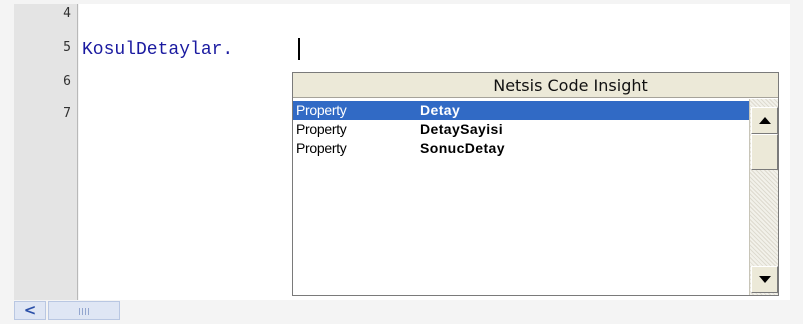 Image resolution: width=803 pixels, height=324 pixels. Describe the element at coordinates (46, 152) in the screenshot. I see `line-number-gutter: 4 5 6 7` at that location.